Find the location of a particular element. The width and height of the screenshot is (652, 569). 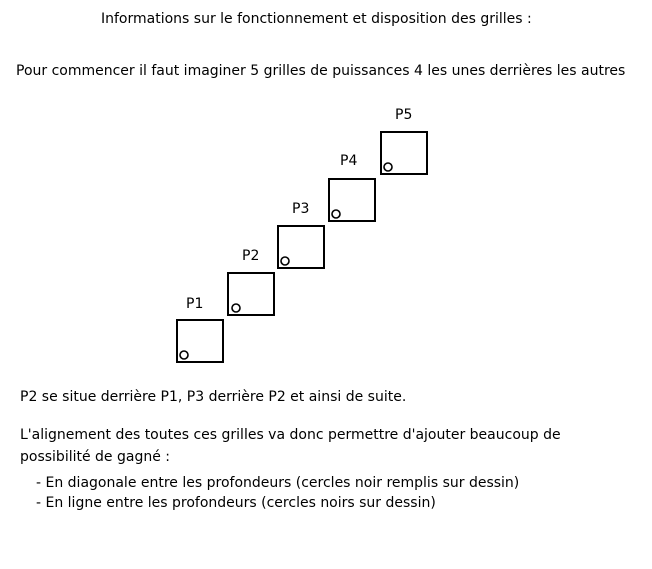

grid-p2-label: P2 is located at coordinates (250, 256).